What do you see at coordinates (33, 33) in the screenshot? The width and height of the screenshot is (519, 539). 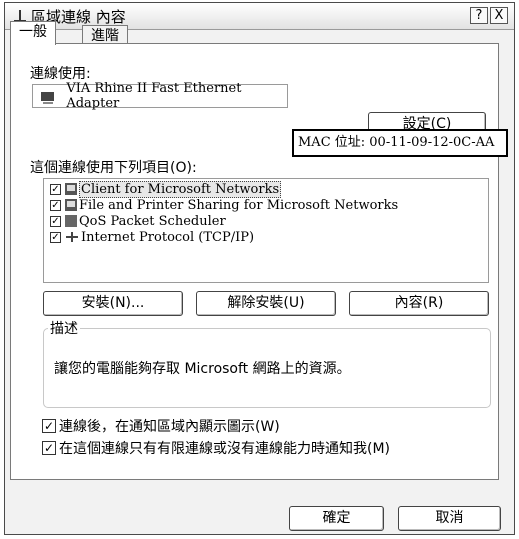 I see `tab-general: 一般` at bounding box center [33, 33].